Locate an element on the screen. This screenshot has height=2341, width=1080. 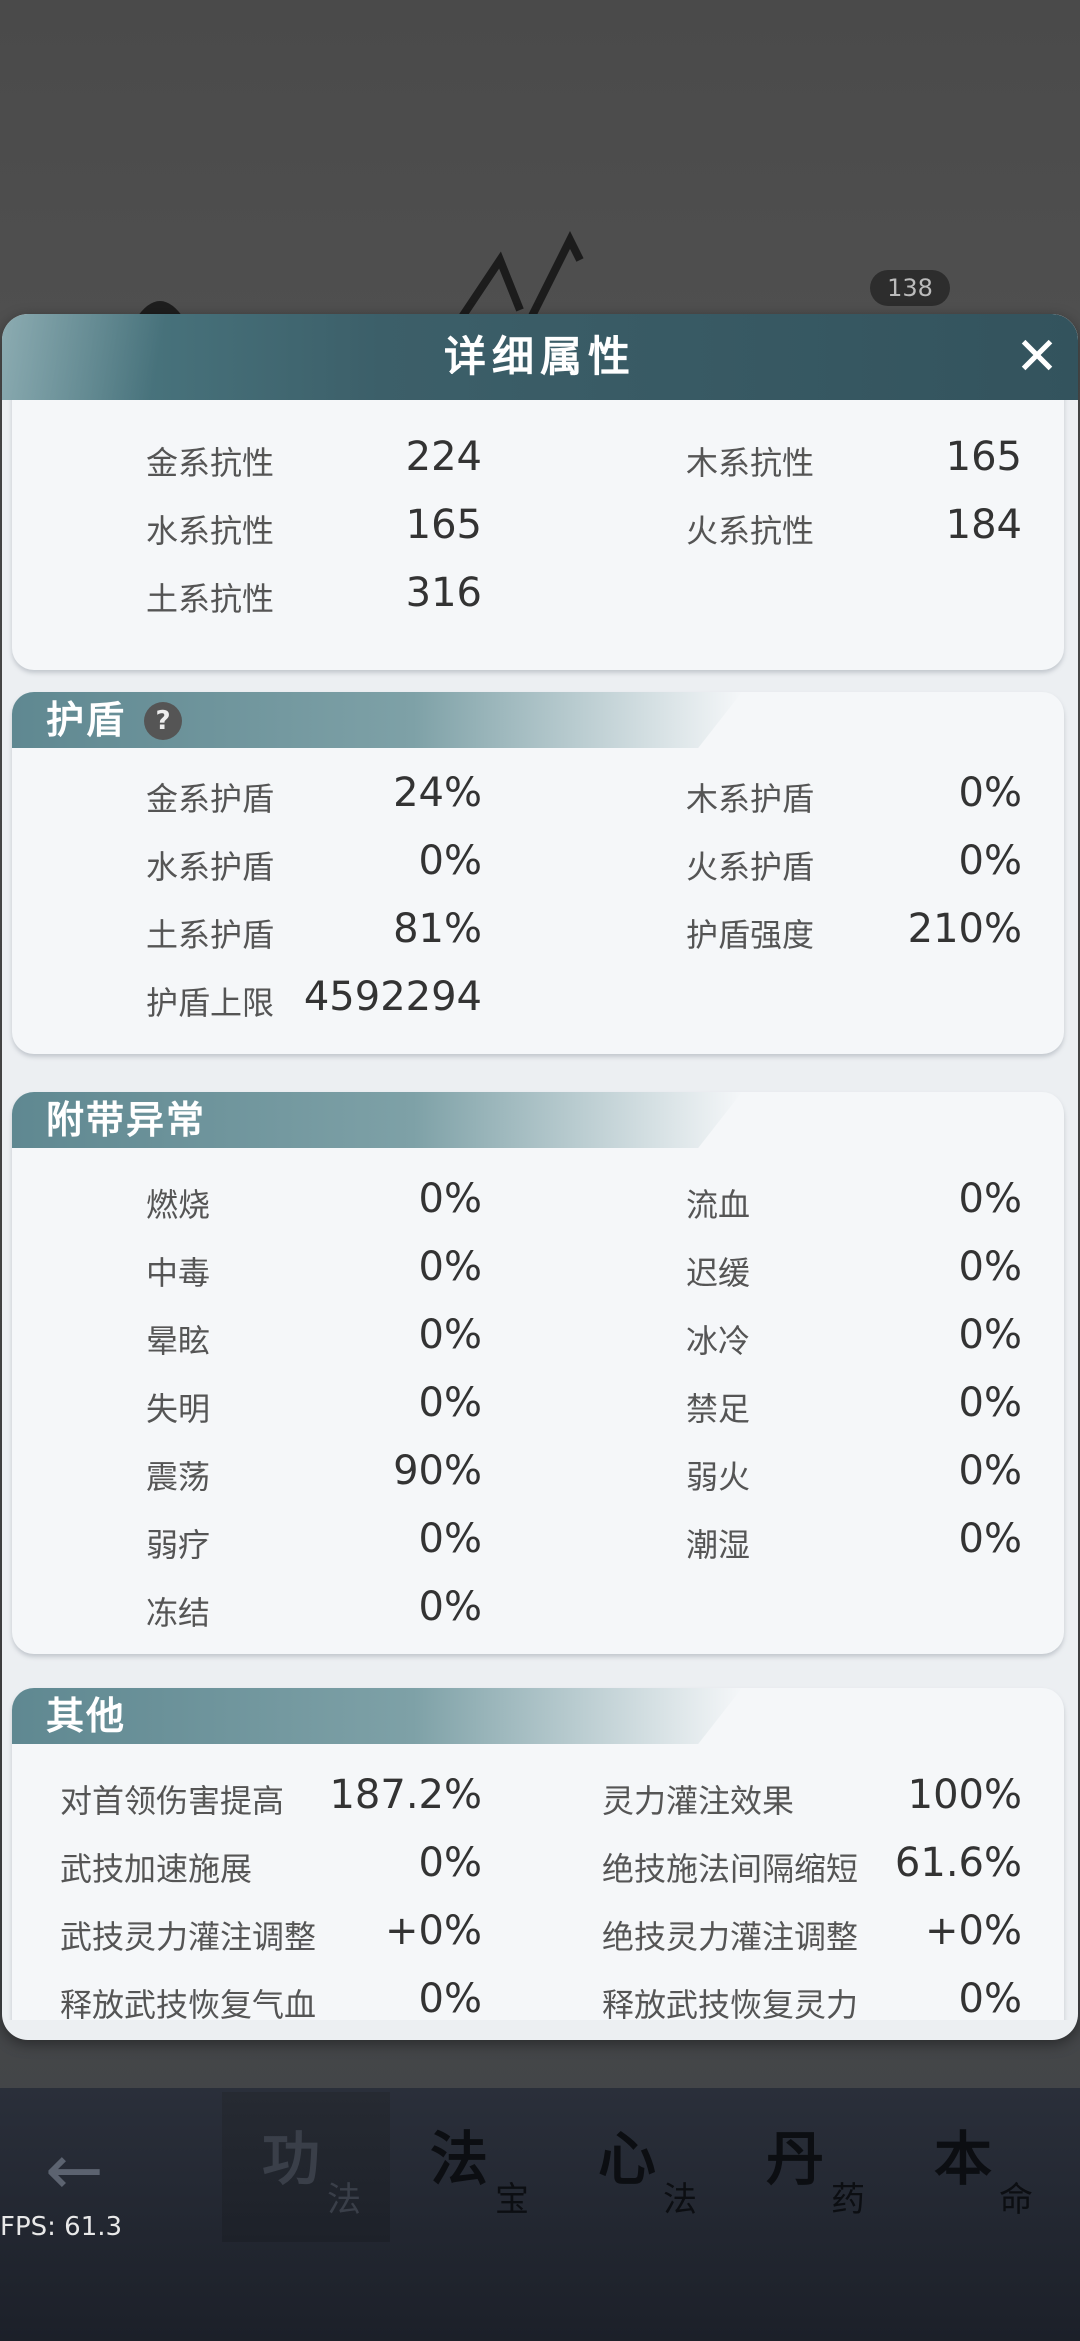
stat-label: 流血 is located at coordinates (718, 1205).